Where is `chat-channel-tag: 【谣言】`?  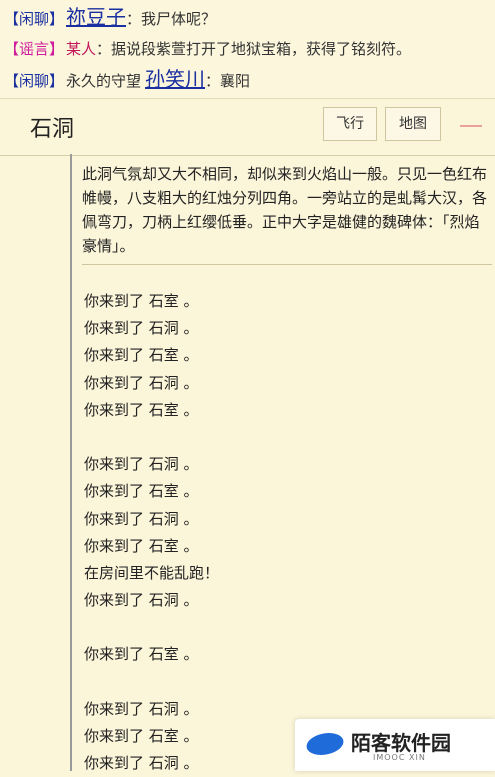 chat-channel-tag: 【谣言】 is located at coordinates (34, 49).